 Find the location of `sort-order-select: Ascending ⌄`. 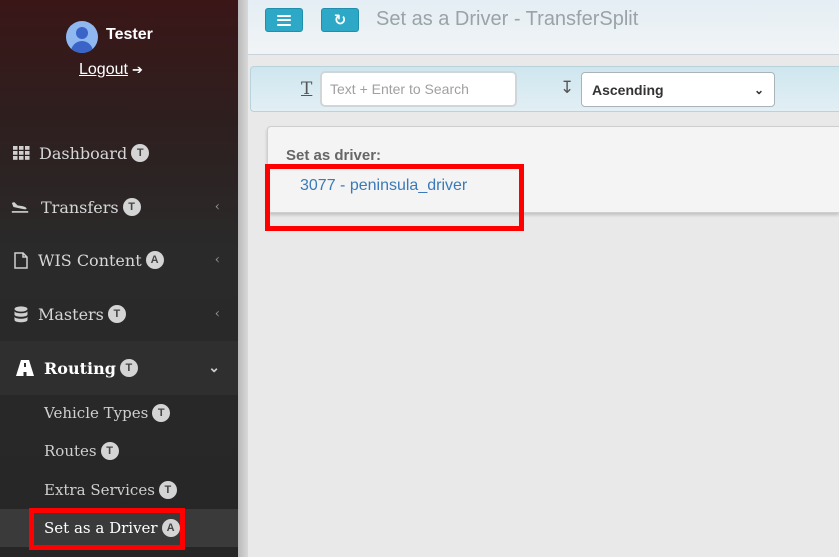

sort-order-select: Ascending ⌄ is located at coordinates (678, 89).